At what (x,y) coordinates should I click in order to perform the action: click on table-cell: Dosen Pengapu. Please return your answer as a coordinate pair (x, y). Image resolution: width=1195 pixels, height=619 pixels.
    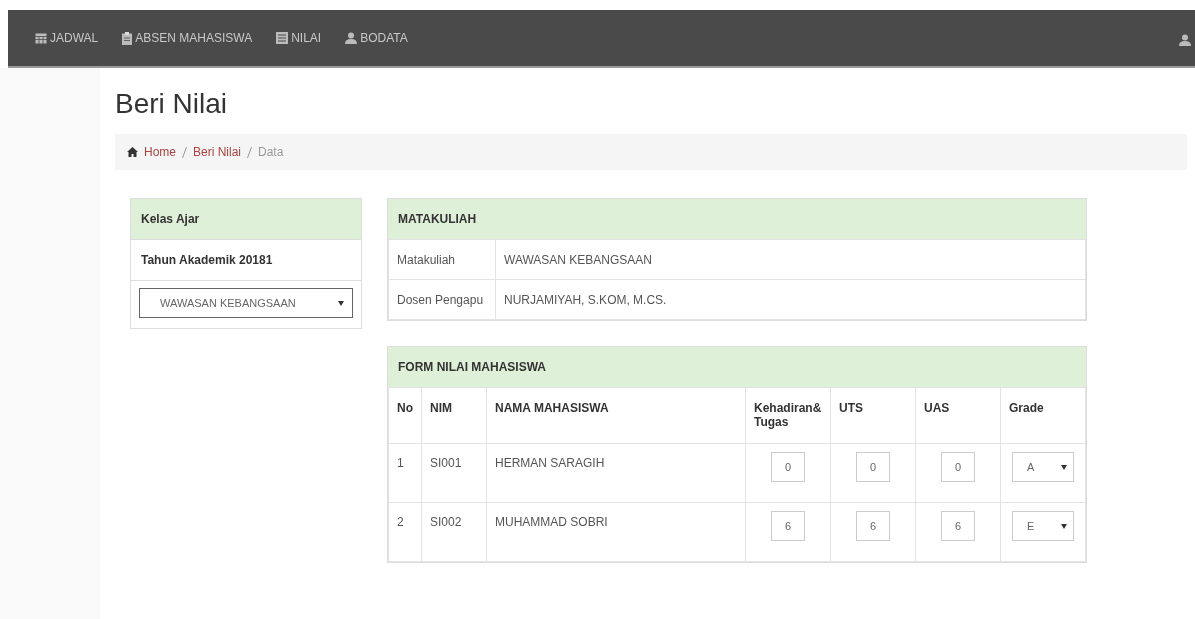
    Looking at the image, I should click on (442, 299).